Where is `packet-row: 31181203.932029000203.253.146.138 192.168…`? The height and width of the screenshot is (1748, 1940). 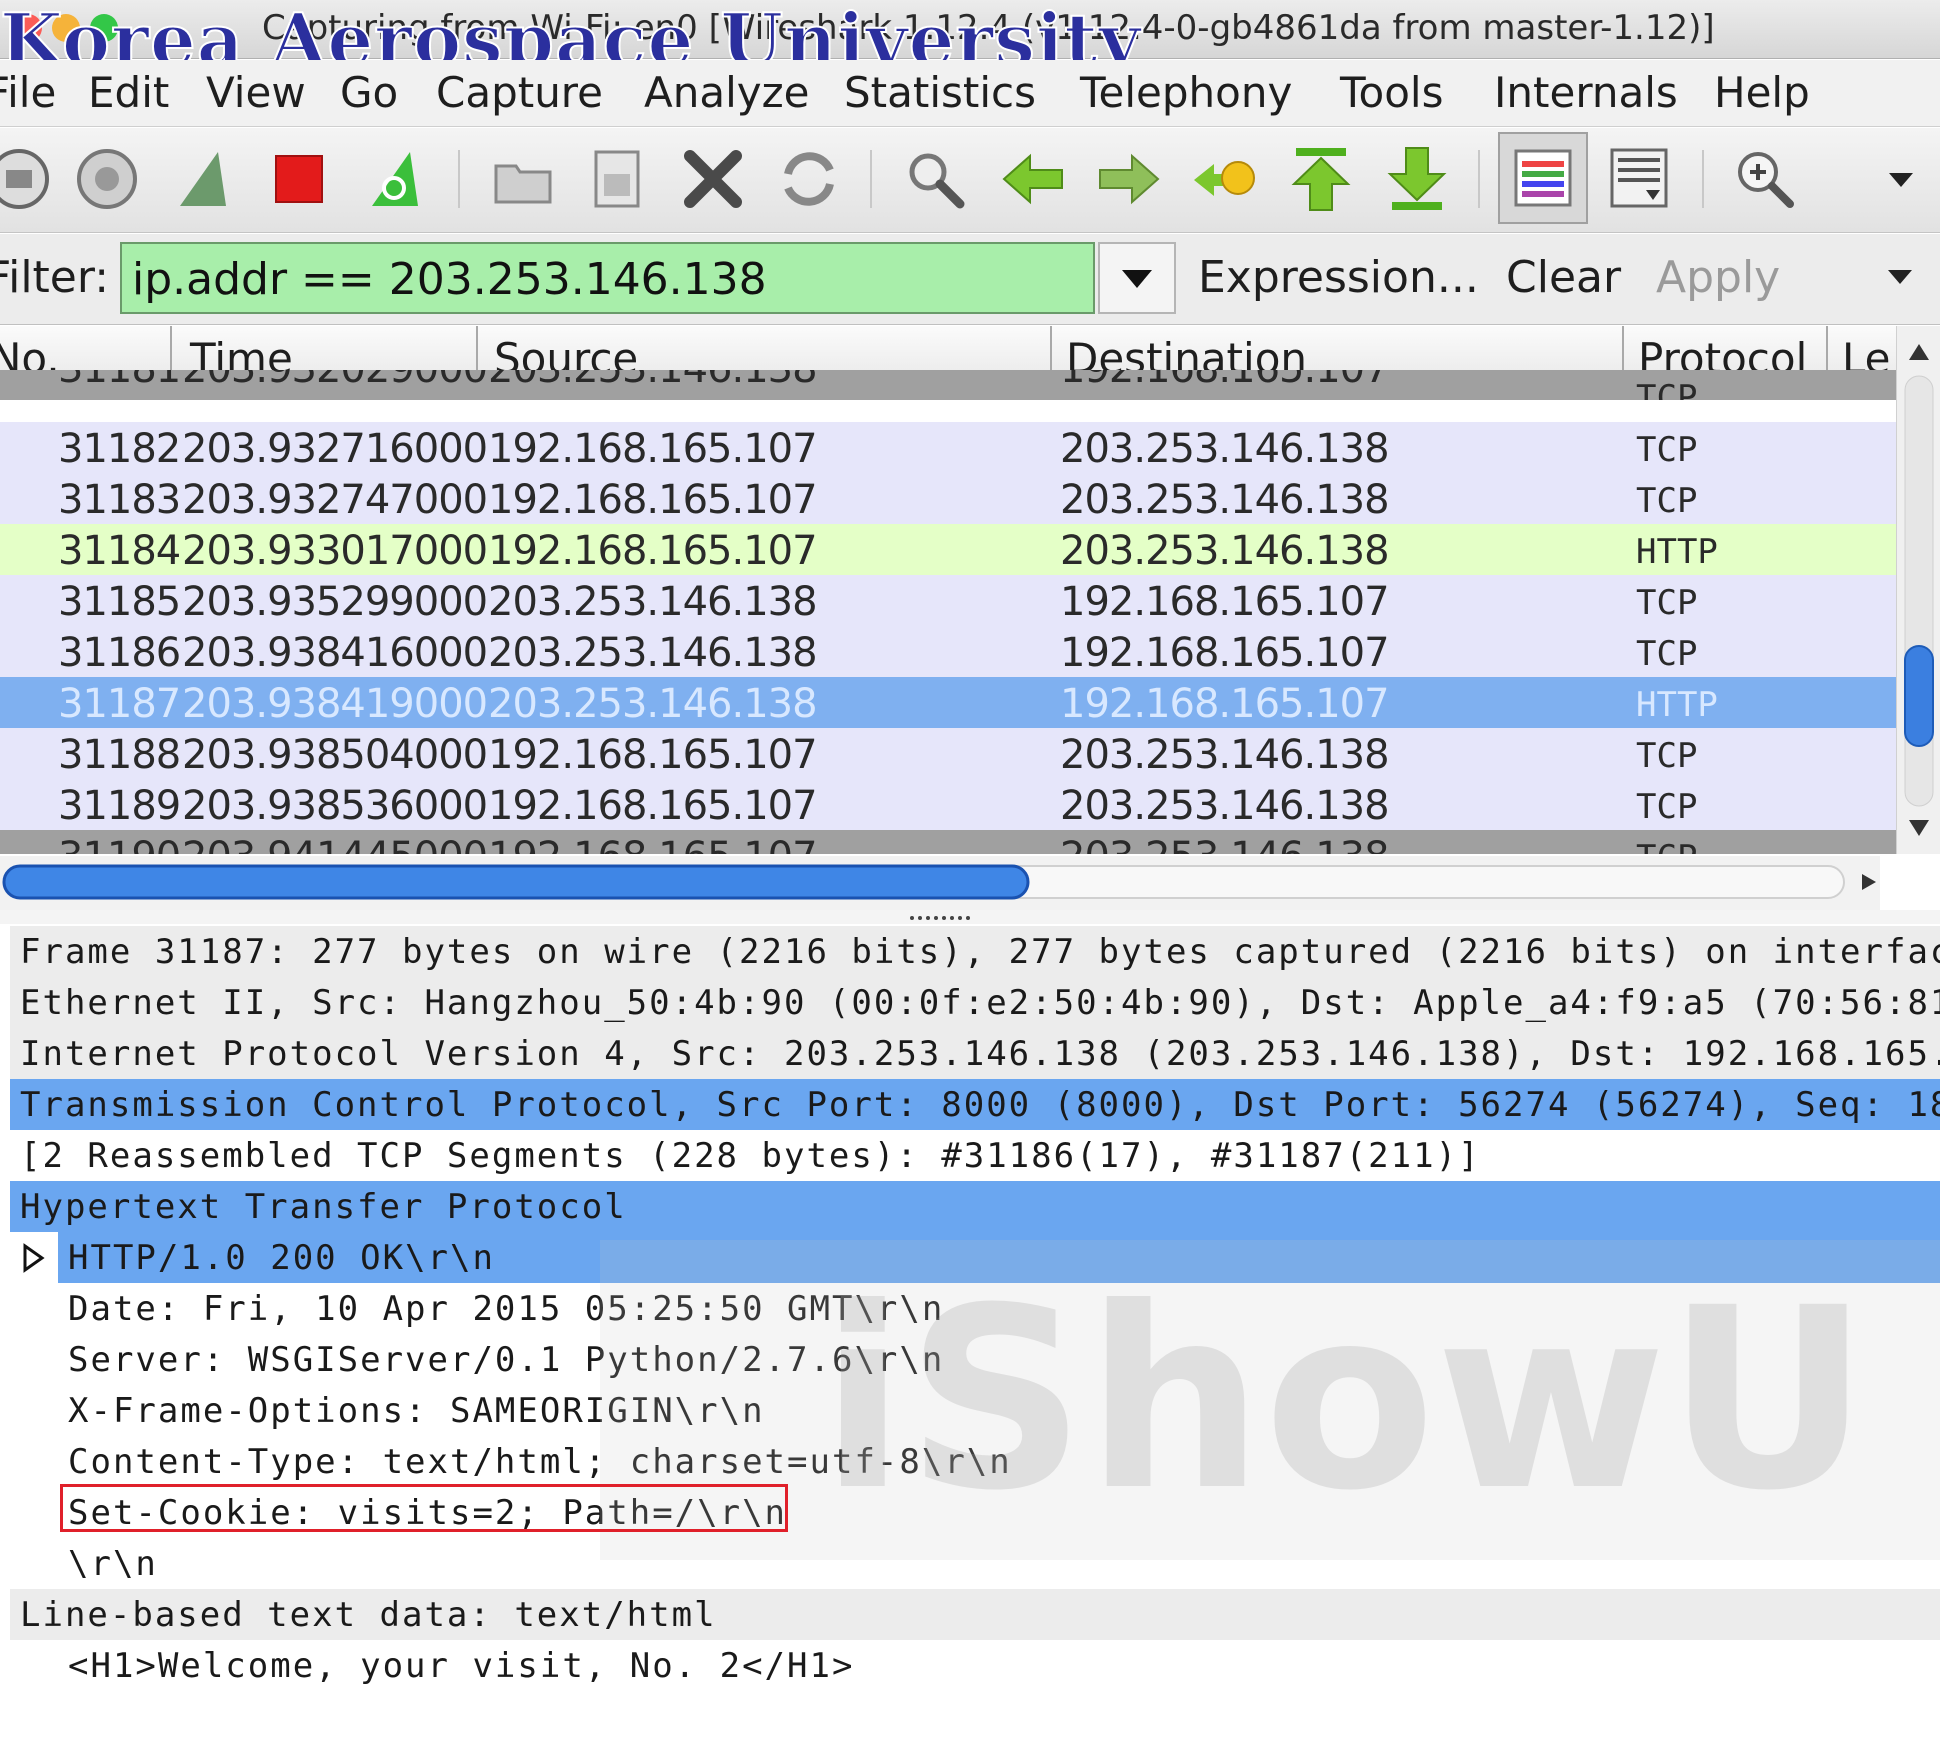
packet-row: 31181203.932029000203.253.146.138 192.168… is located at coordinates (948, 385).